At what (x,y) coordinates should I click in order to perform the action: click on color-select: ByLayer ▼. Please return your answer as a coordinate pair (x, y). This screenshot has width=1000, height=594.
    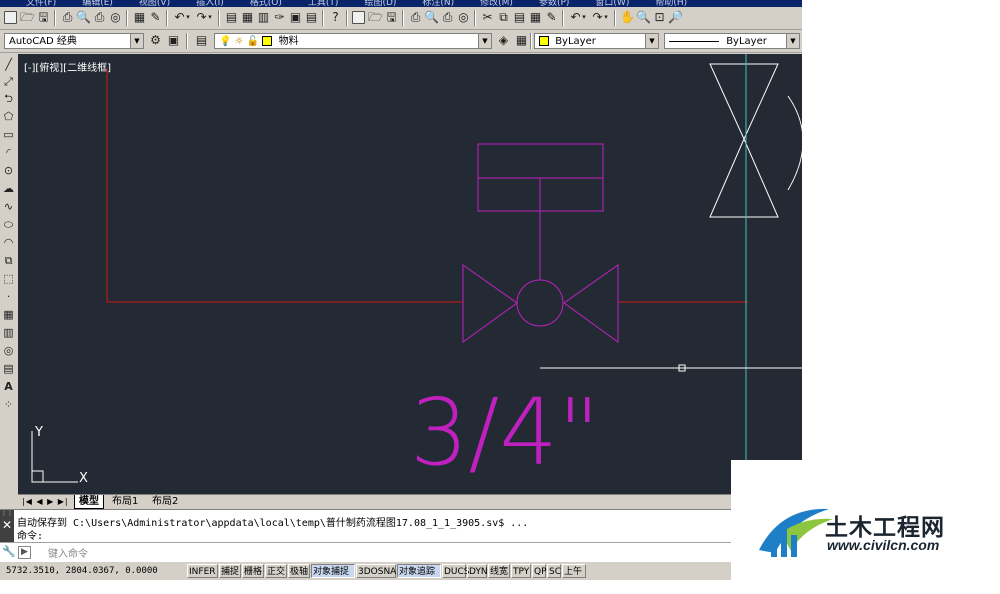
    Looking at the image, I should click on (596, 41).